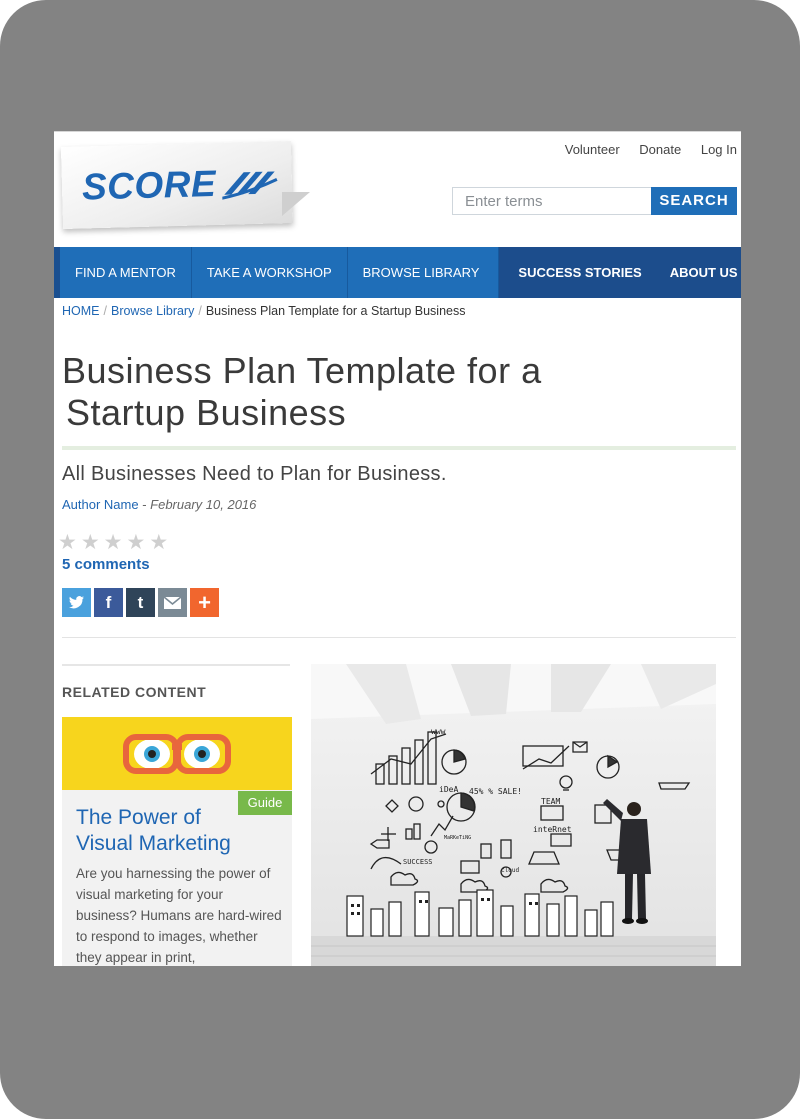  What do you see at coordinates (399, 448) in the screenshot?
I see `title-divider` at bounding box center [399, 448].